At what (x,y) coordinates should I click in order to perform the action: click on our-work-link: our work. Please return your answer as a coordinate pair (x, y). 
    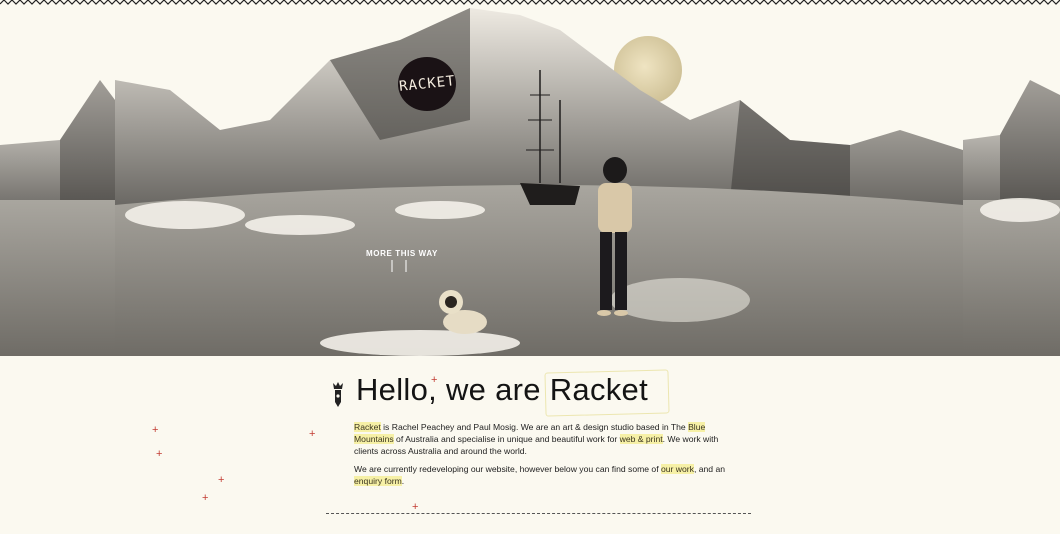
    Looking at the image, I should click on (677, 469).